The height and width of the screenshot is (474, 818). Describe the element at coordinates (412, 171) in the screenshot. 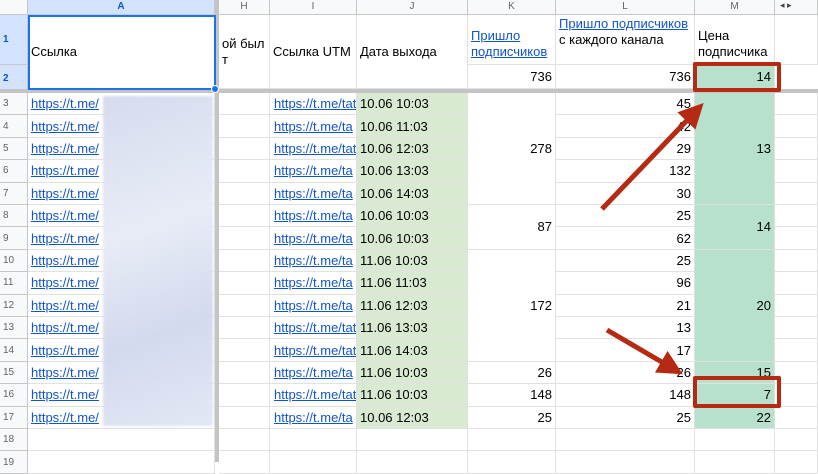

I see `release-date: 10.06 13:03` at that location.